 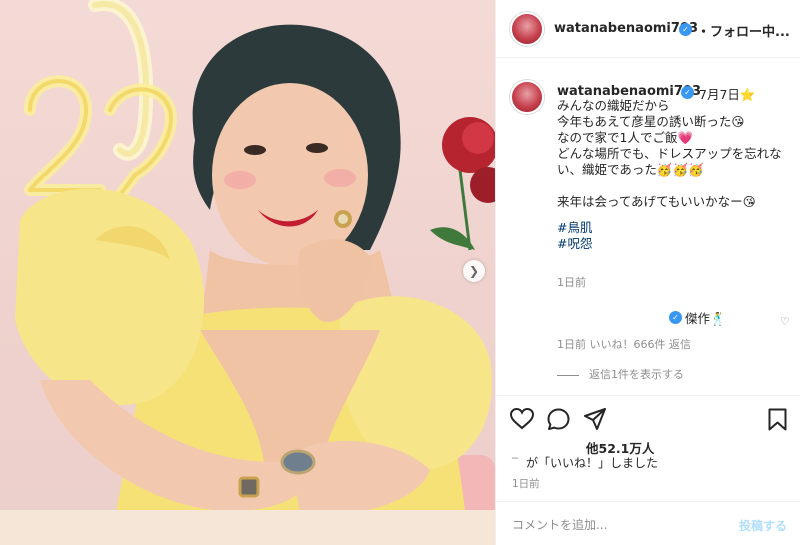 What do you see at coordinates (625, 137) in the screenshot?
I see `caption-line: なので家で1人でご飯💗` at bounding box center [625, 137].